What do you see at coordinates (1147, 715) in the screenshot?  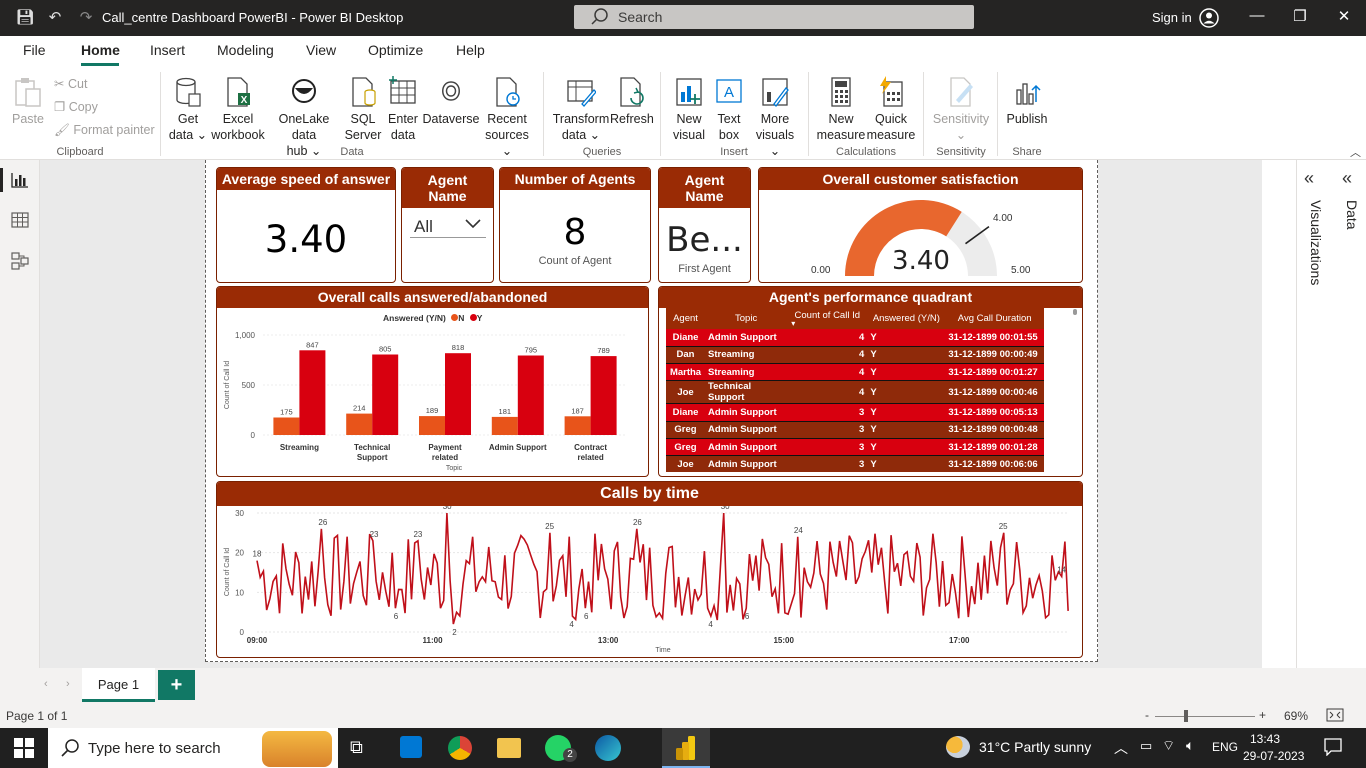 I see `zoom-out-button: -` at bounding box center [1147, 715].